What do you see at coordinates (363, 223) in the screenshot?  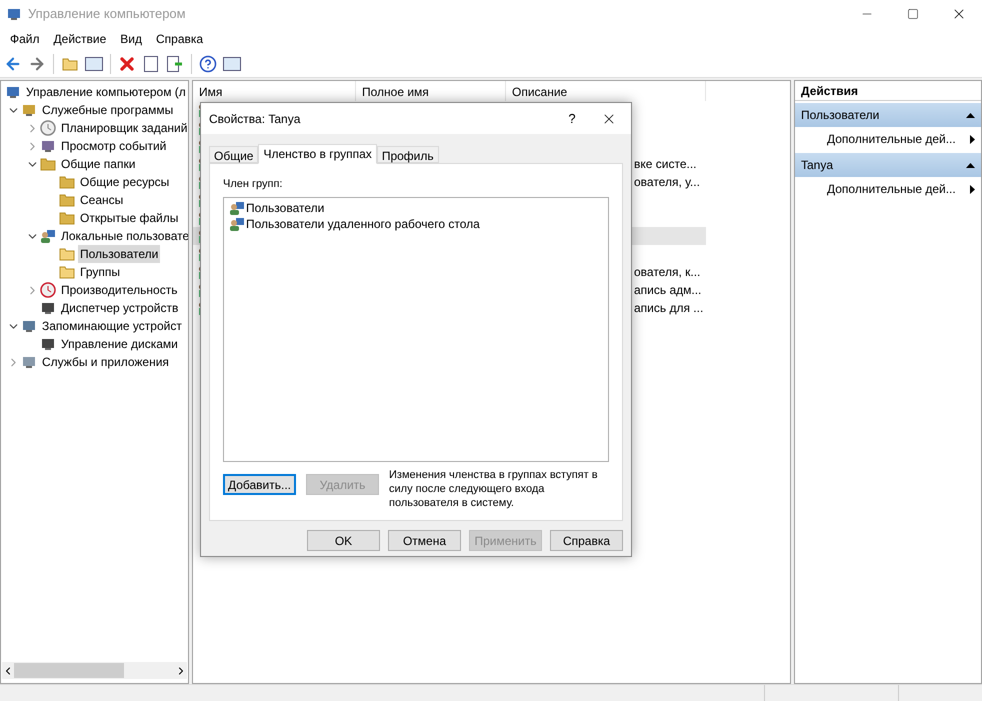 I see `group-item: Пользователи удаленного рабочего стола` at bounding box center [363, 223].